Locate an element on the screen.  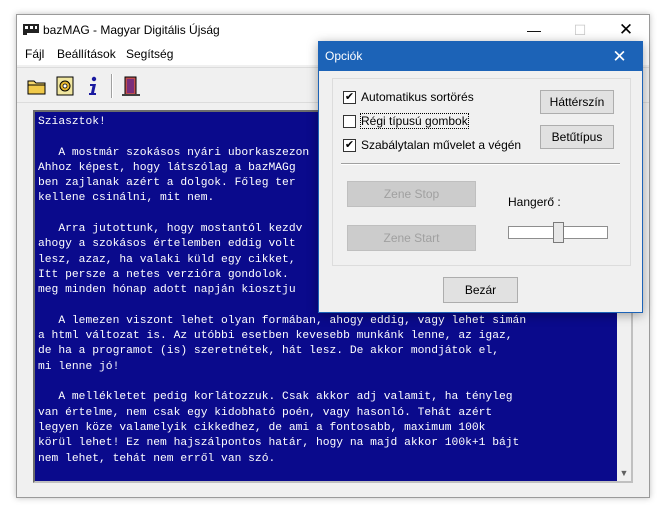
exit-door-icon is located at coordinates (131, 86).